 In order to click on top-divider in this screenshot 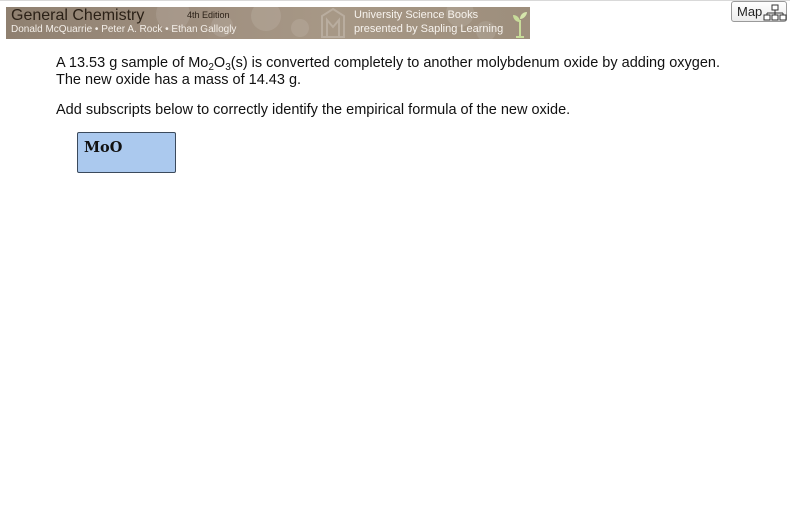, I will do `click(395, 0)`.